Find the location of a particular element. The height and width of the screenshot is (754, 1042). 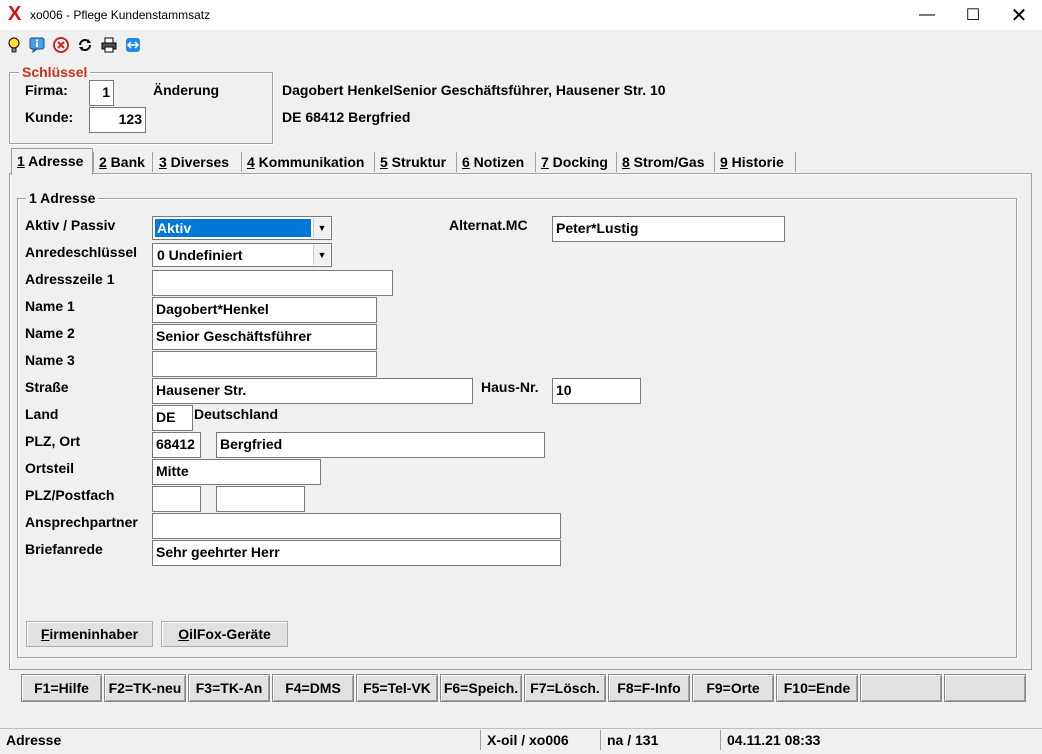

f1-button: F1=Hilfe is located at coordinates (61, 688).